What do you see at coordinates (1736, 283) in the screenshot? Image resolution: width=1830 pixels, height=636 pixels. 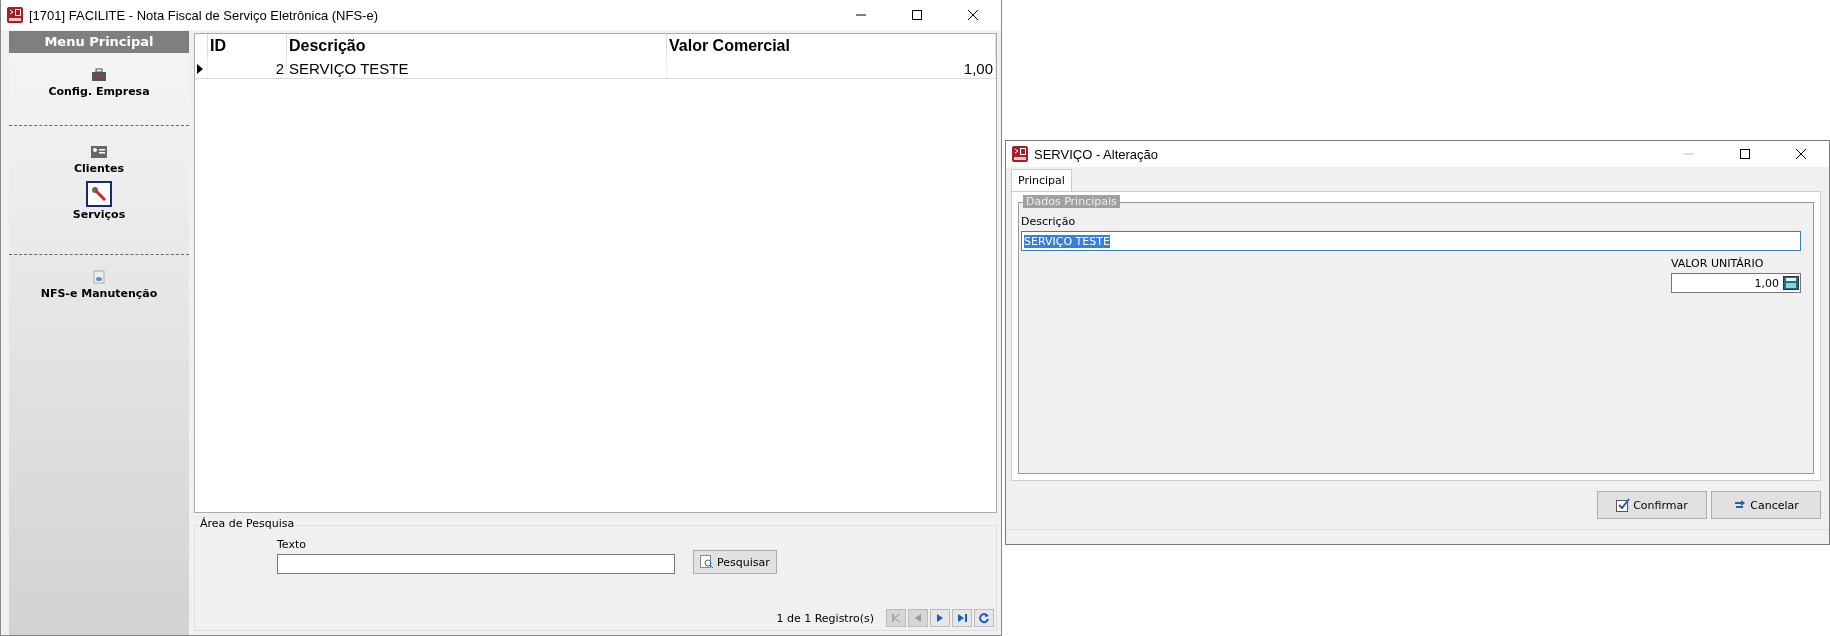 I see `value-field: 1,00` at bounding box center [1736, 283].